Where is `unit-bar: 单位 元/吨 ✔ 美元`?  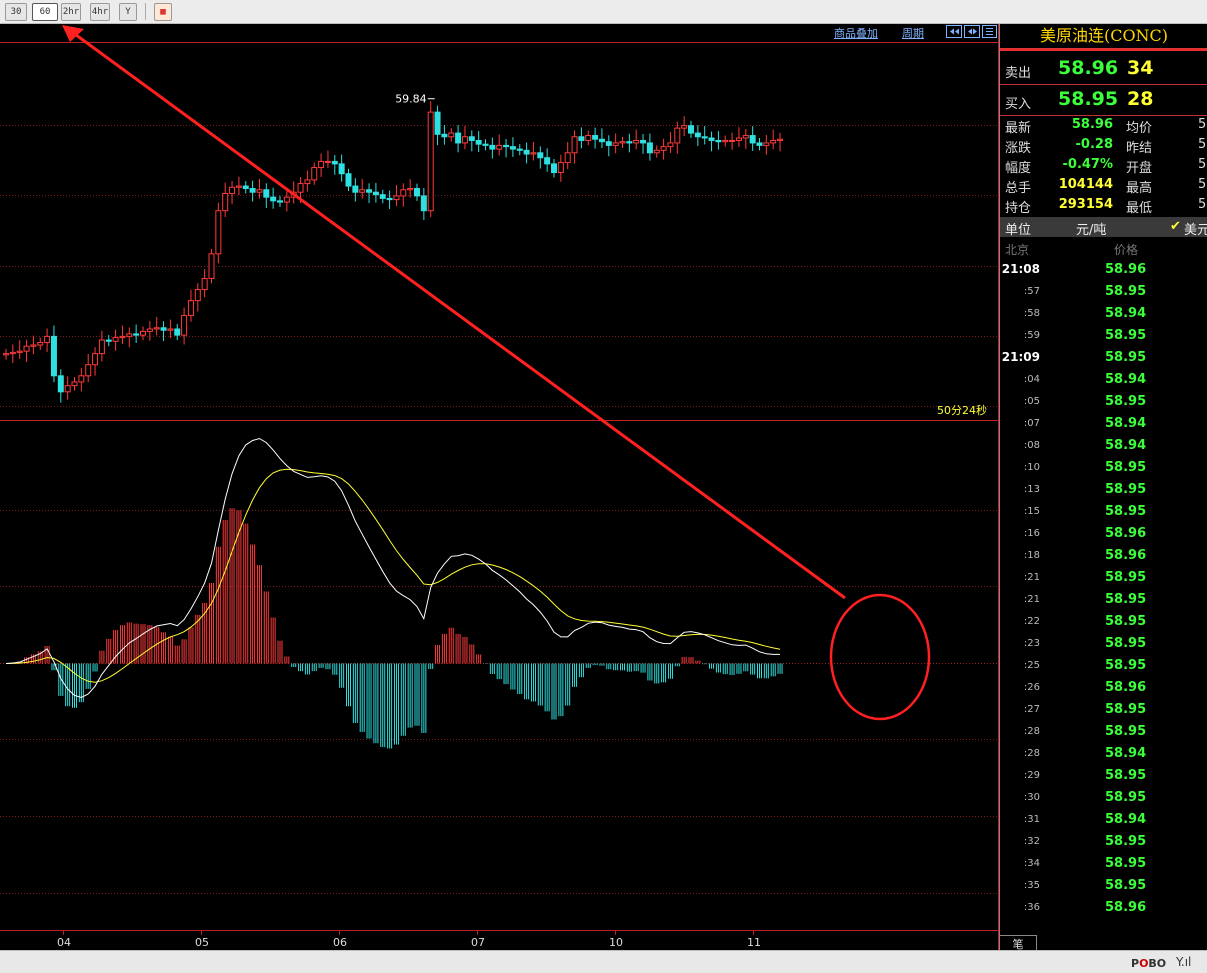
unit-bar: 单位 元/吨 ✔ 美元 is located at coordinates (1103, 227).